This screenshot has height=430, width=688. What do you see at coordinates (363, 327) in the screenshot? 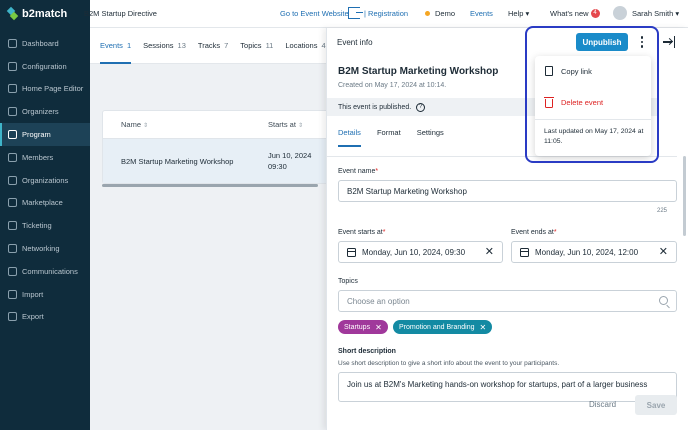
I see `topic-chip-startups: Startups ✕` at bounding box center [363, 327].